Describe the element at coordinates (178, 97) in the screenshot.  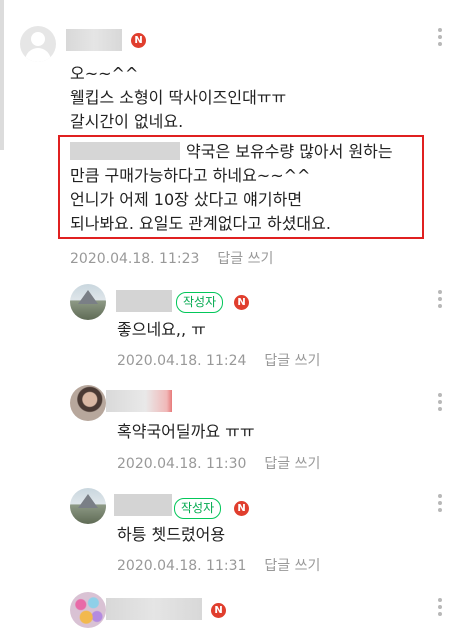
I see `comment-line: 웰킵스 소형이 딱사이즈인대ㅠㅠ` at that location.